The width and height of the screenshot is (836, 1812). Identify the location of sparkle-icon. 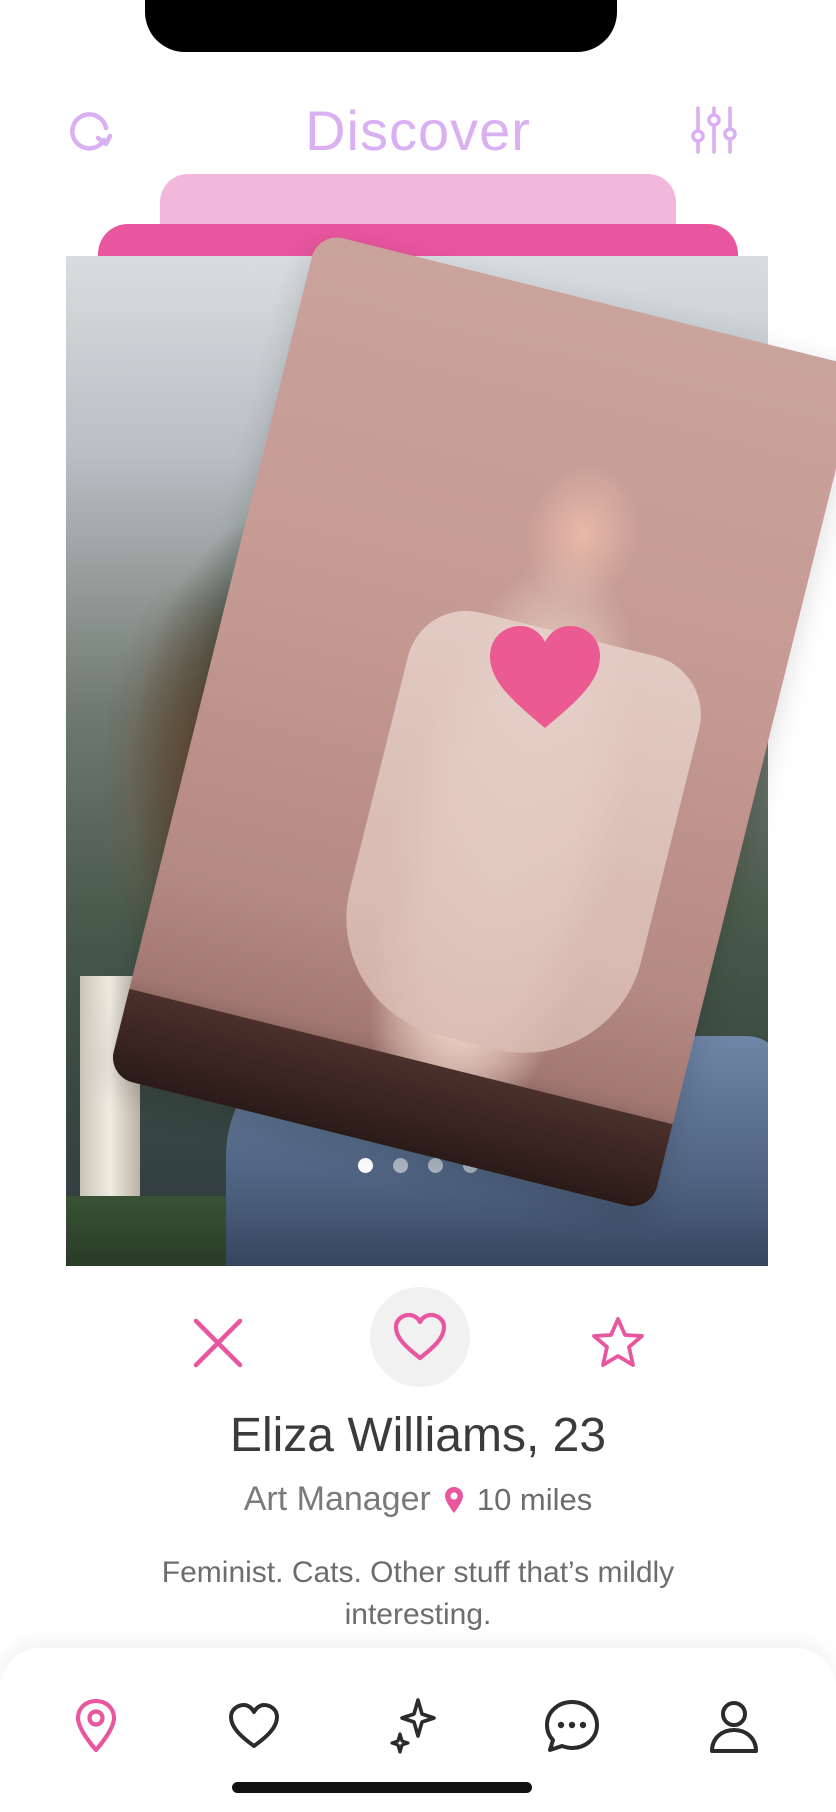
(413, 1726).